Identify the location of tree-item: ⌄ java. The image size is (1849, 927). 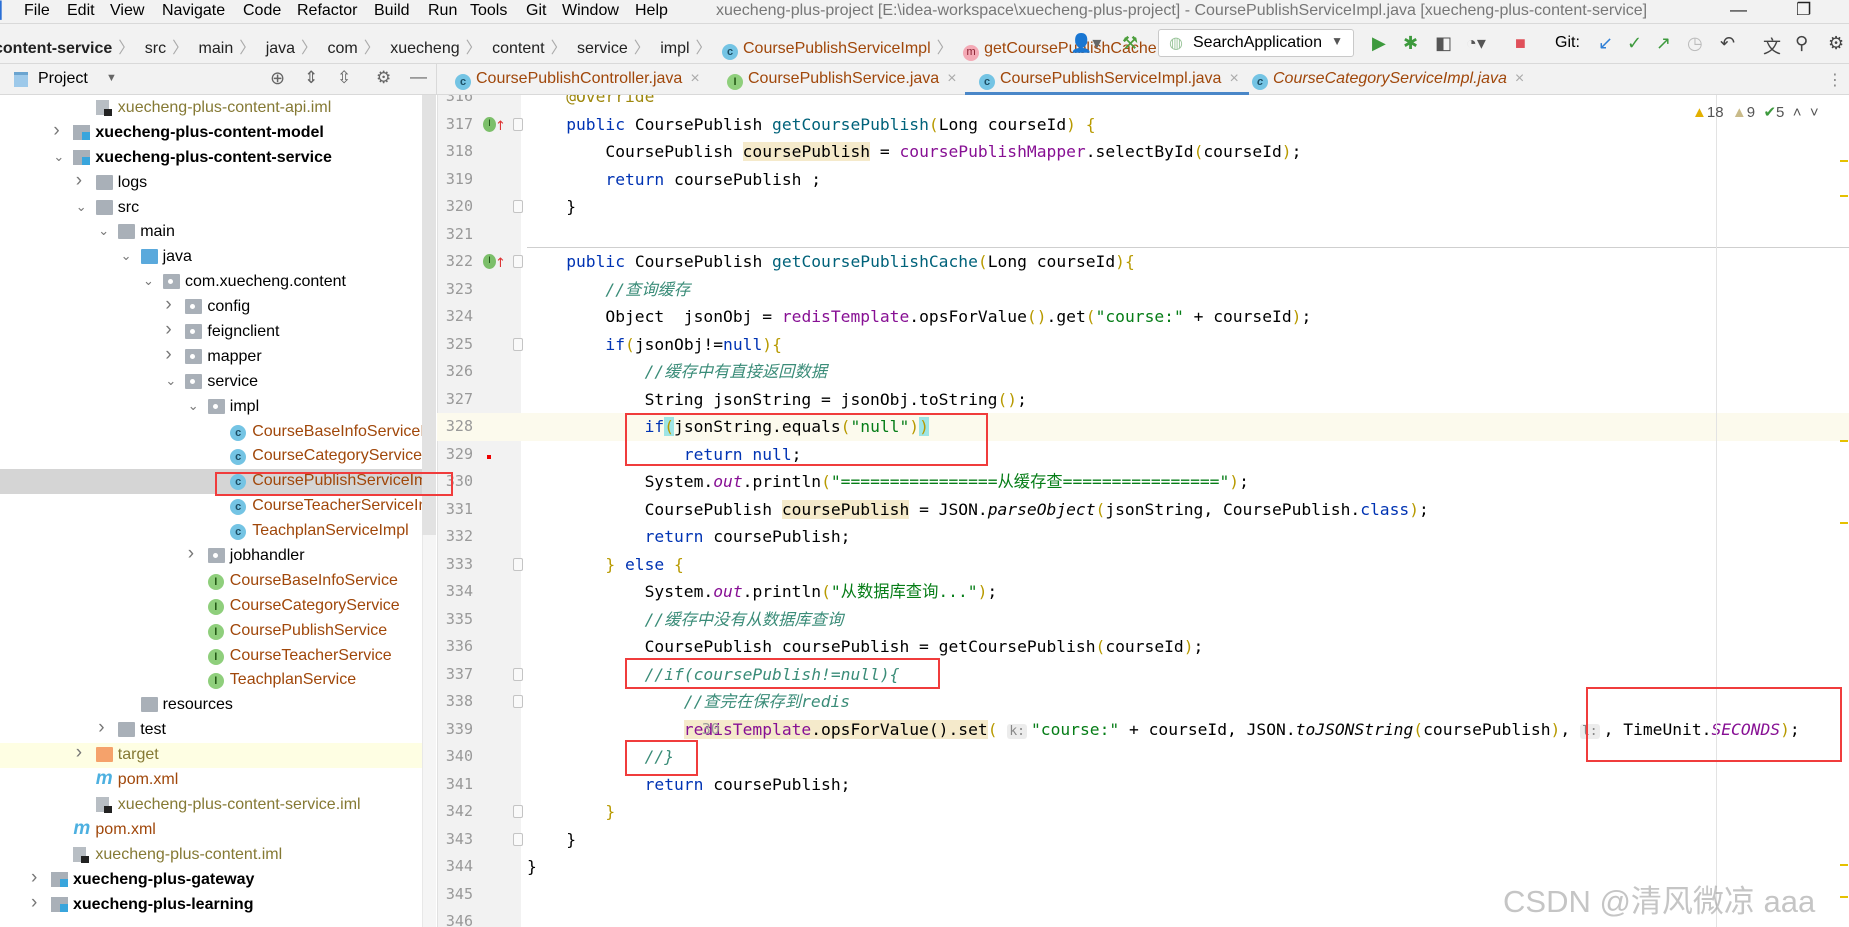
(211, 257).